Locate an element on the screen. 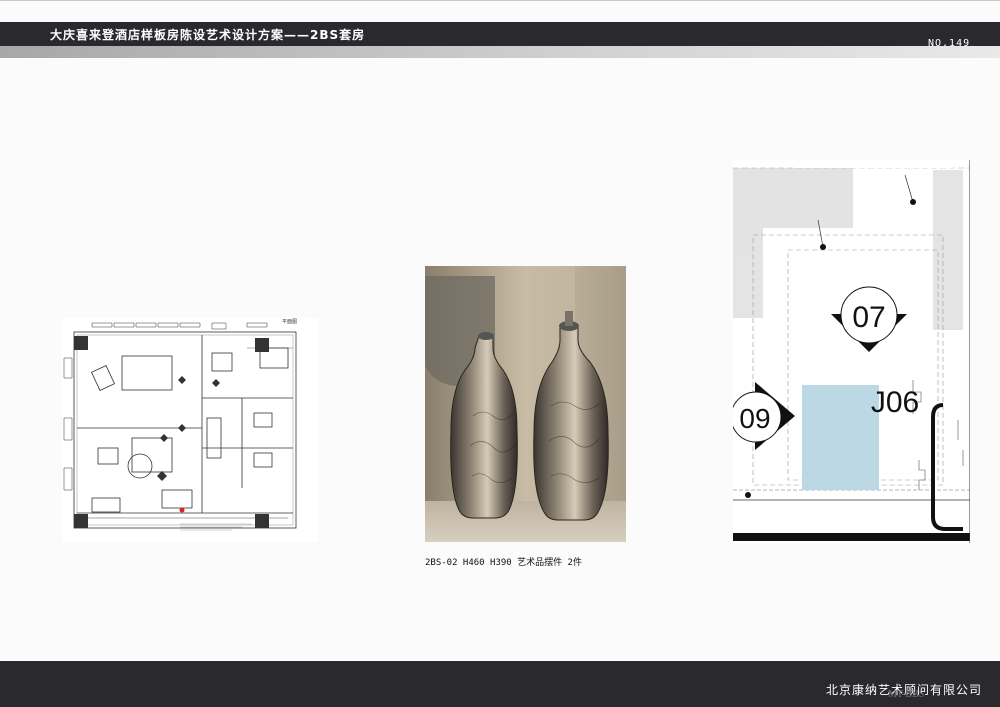 This screenshot has width=1000, height=707. floor-plan-drawing: 平面图 is located at coordinates (190, 430).